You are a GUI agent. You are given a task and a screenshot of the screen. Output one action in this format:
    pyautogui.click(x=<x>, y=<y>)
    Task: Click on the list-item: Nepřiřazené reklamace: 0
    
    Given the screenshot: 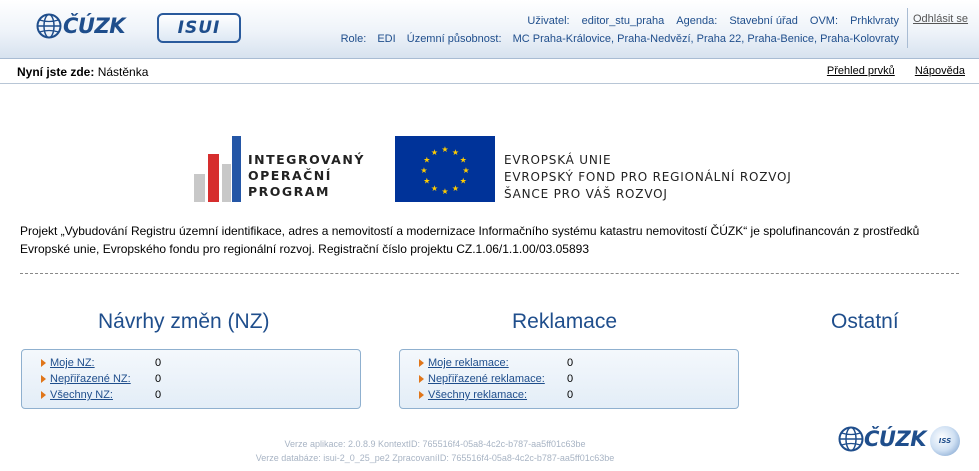 What is the action you would take?
    pyautogui.click(x=569, y=380)
    